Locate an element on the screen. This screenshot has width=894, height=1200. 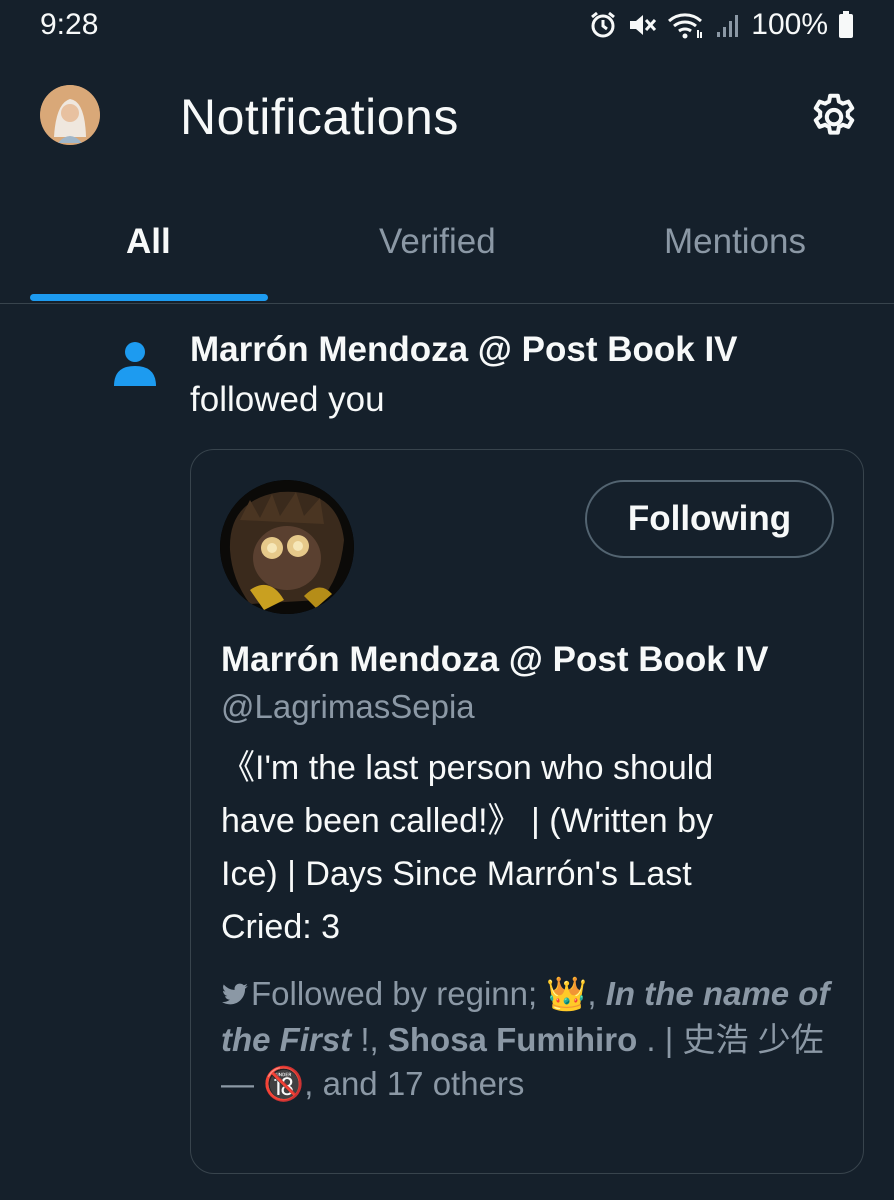
page-title: Notifications is located at coordinates (319, 117).